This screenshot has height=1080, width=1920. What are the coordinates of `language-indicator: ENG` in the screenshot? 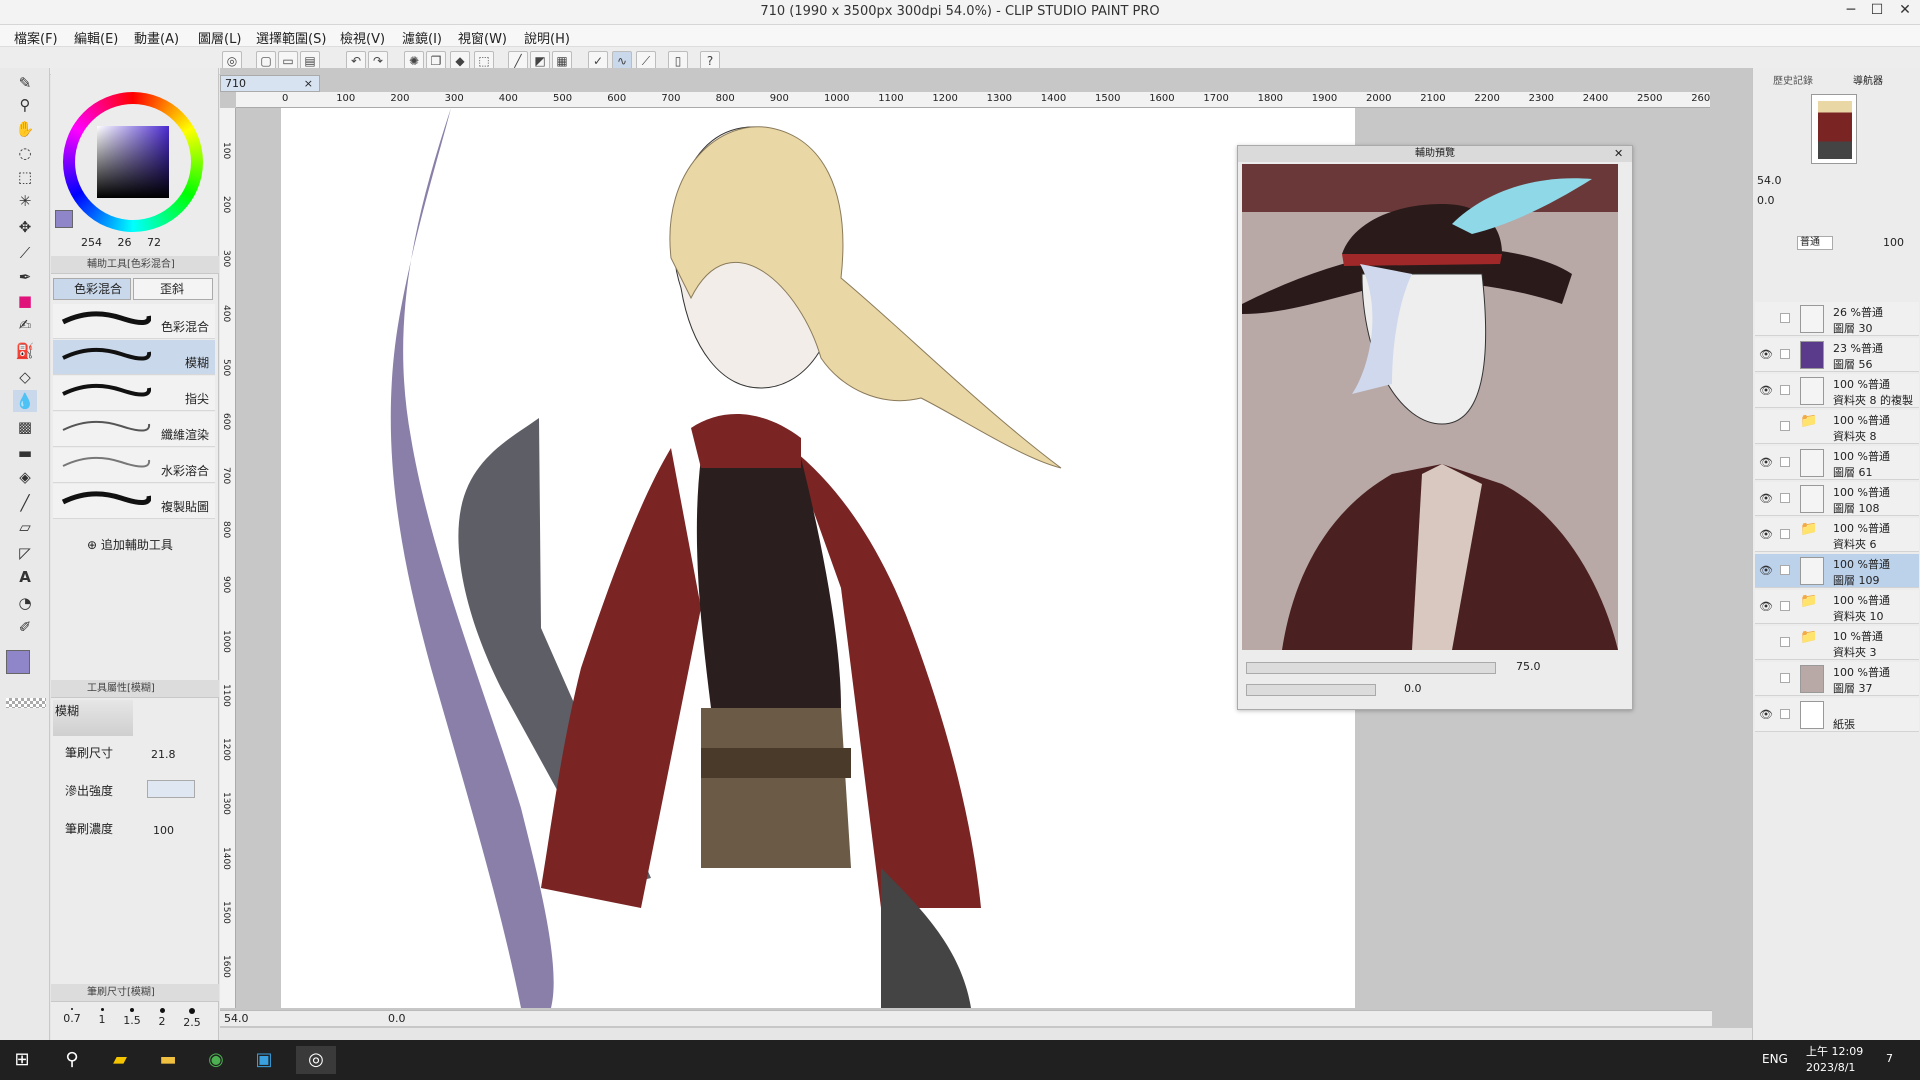 It's located at (1775, 1059).